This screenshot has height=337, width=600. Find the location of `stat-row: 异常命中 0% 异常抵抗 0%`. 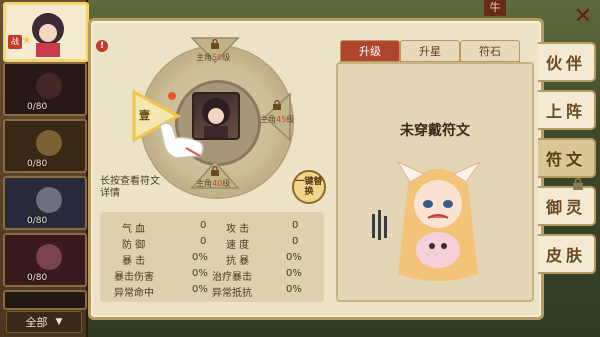

stat-row: 异常命中 0% 异常抵抗 0% is located at coordinates (208, 291).